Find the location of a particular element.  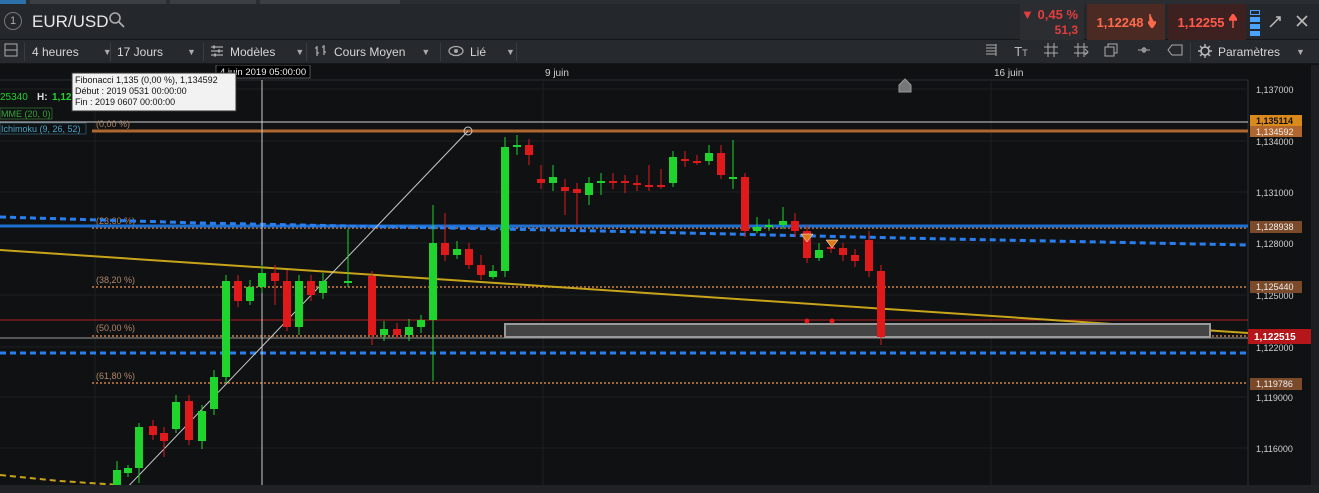

window-number-badge: 1 is located at coordinates (13, 21).